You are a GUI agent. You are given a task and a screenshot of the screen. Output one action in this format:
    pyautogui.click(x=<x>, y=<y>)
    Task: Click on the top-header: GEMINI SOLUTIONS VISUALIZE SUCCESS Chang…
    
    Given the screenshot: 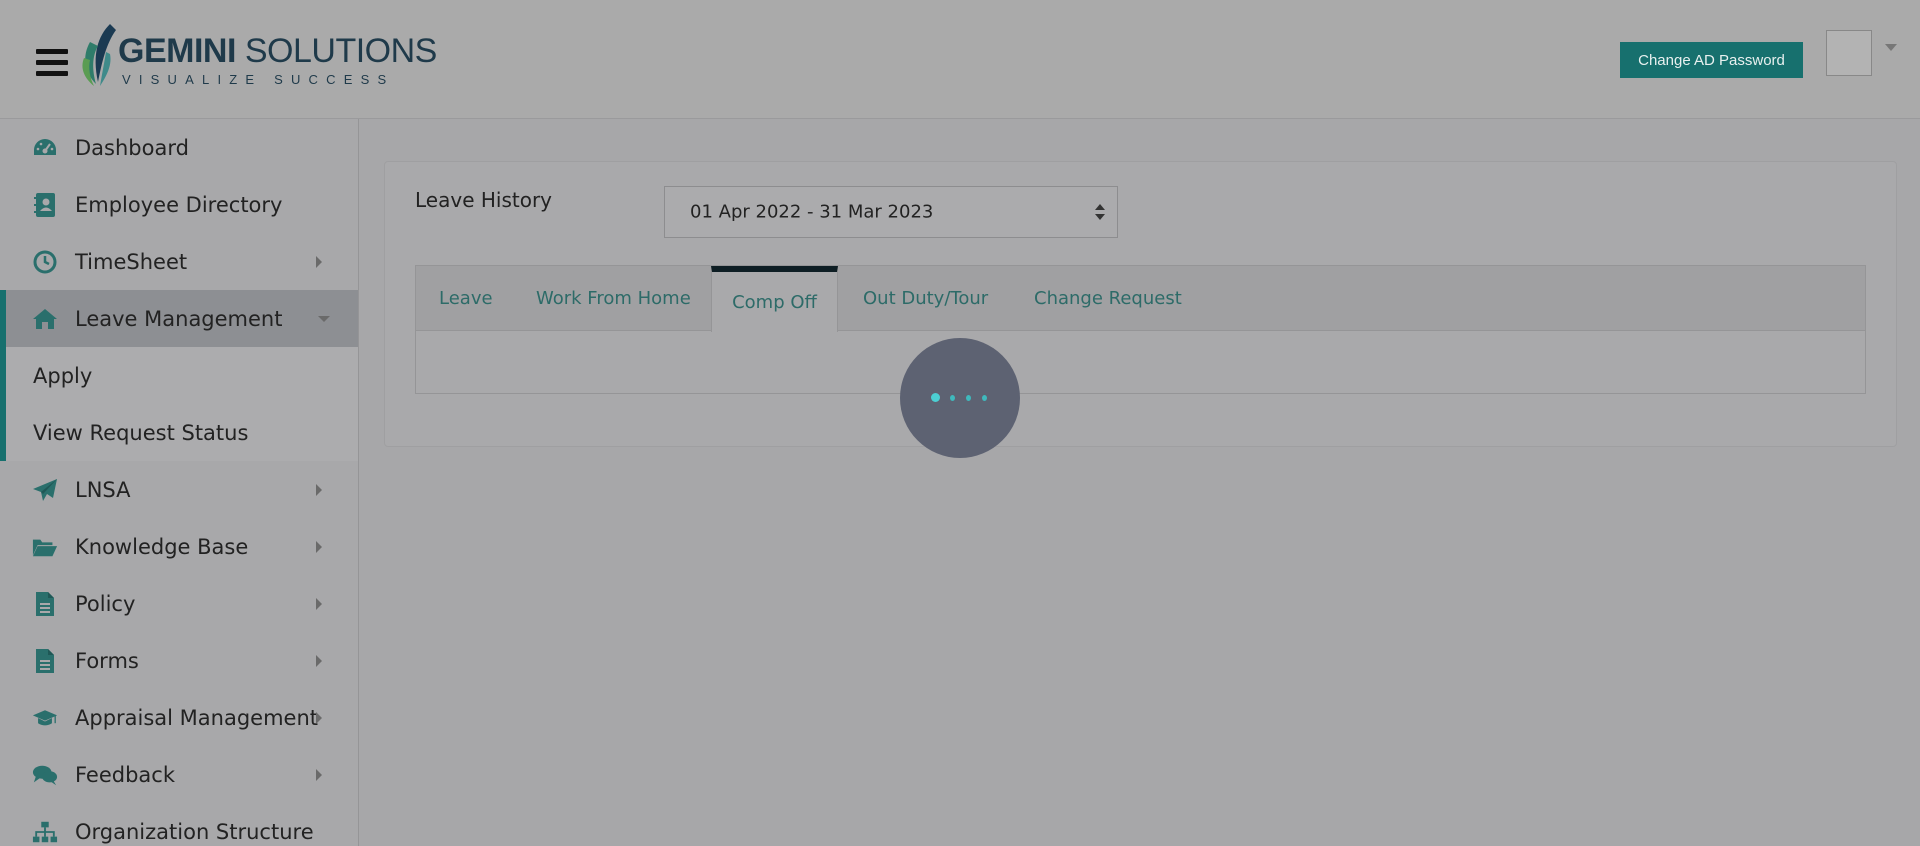 What is the action you would take?
    pyautogui.click(x=960, y=59)
    